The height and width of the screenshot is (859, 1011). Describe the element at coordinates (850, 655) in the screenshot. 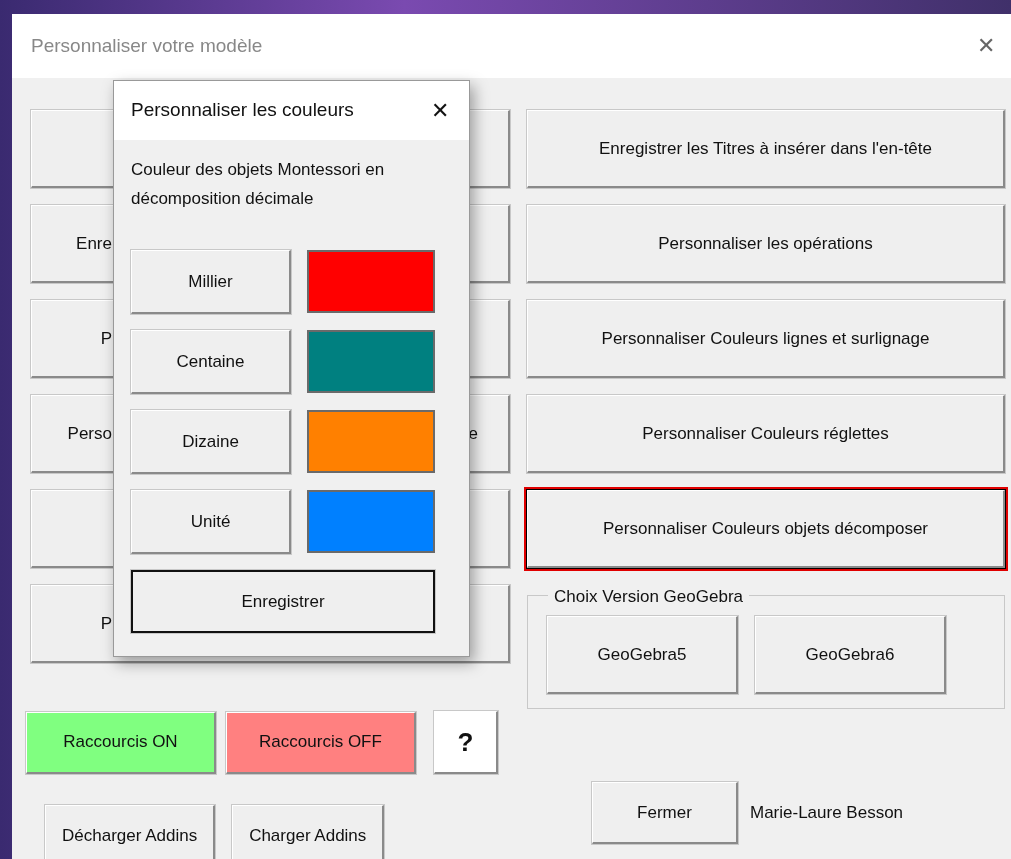

I see `version-button: GeoGebra6` at that location.